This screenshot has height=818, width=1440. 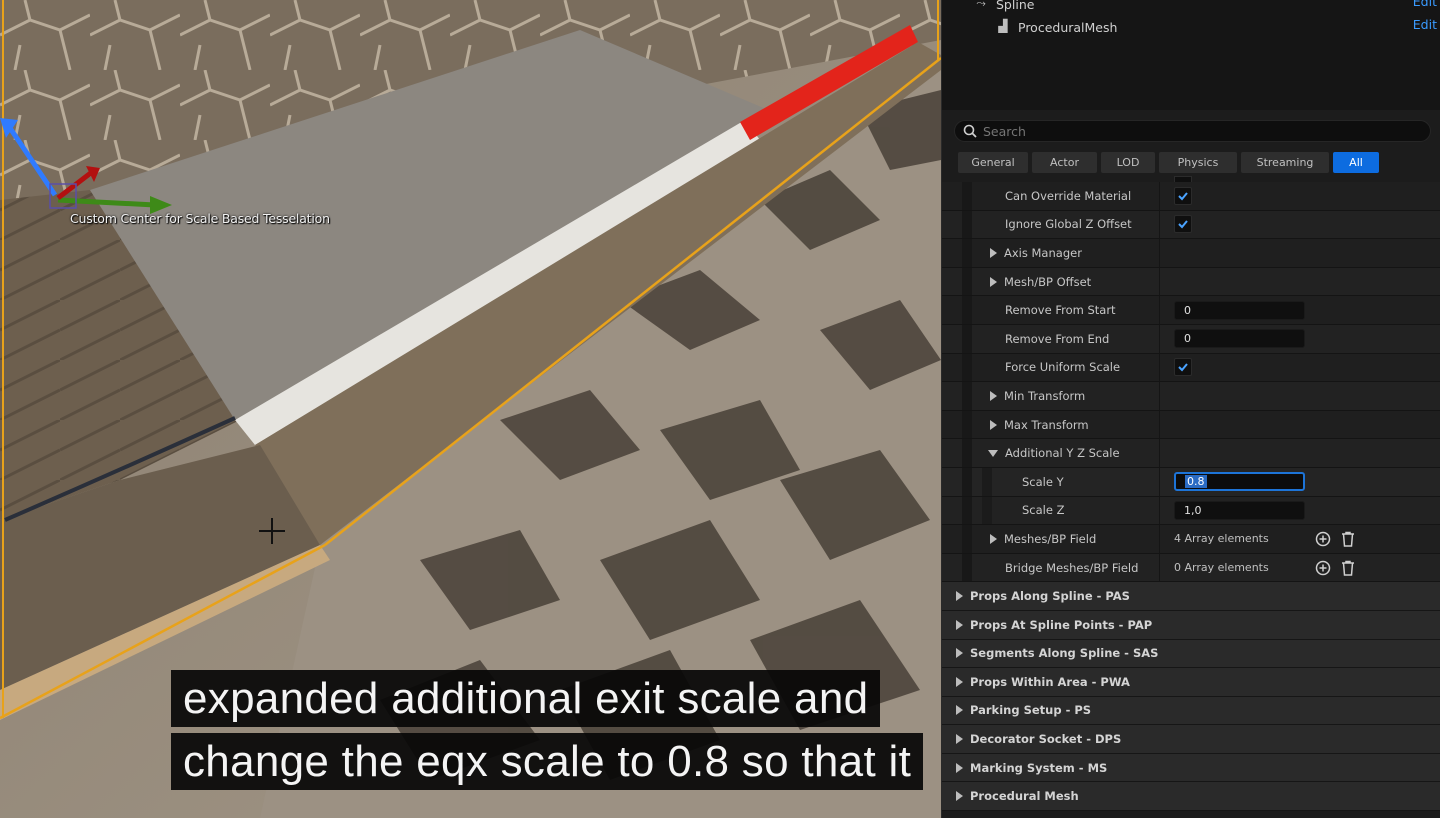 What do you see at coordinates (1191, 282) in the screenshot?
I see `prop-mesh-bp-offset: Mesh/BP Offset` at bounding box center [1191, 282].